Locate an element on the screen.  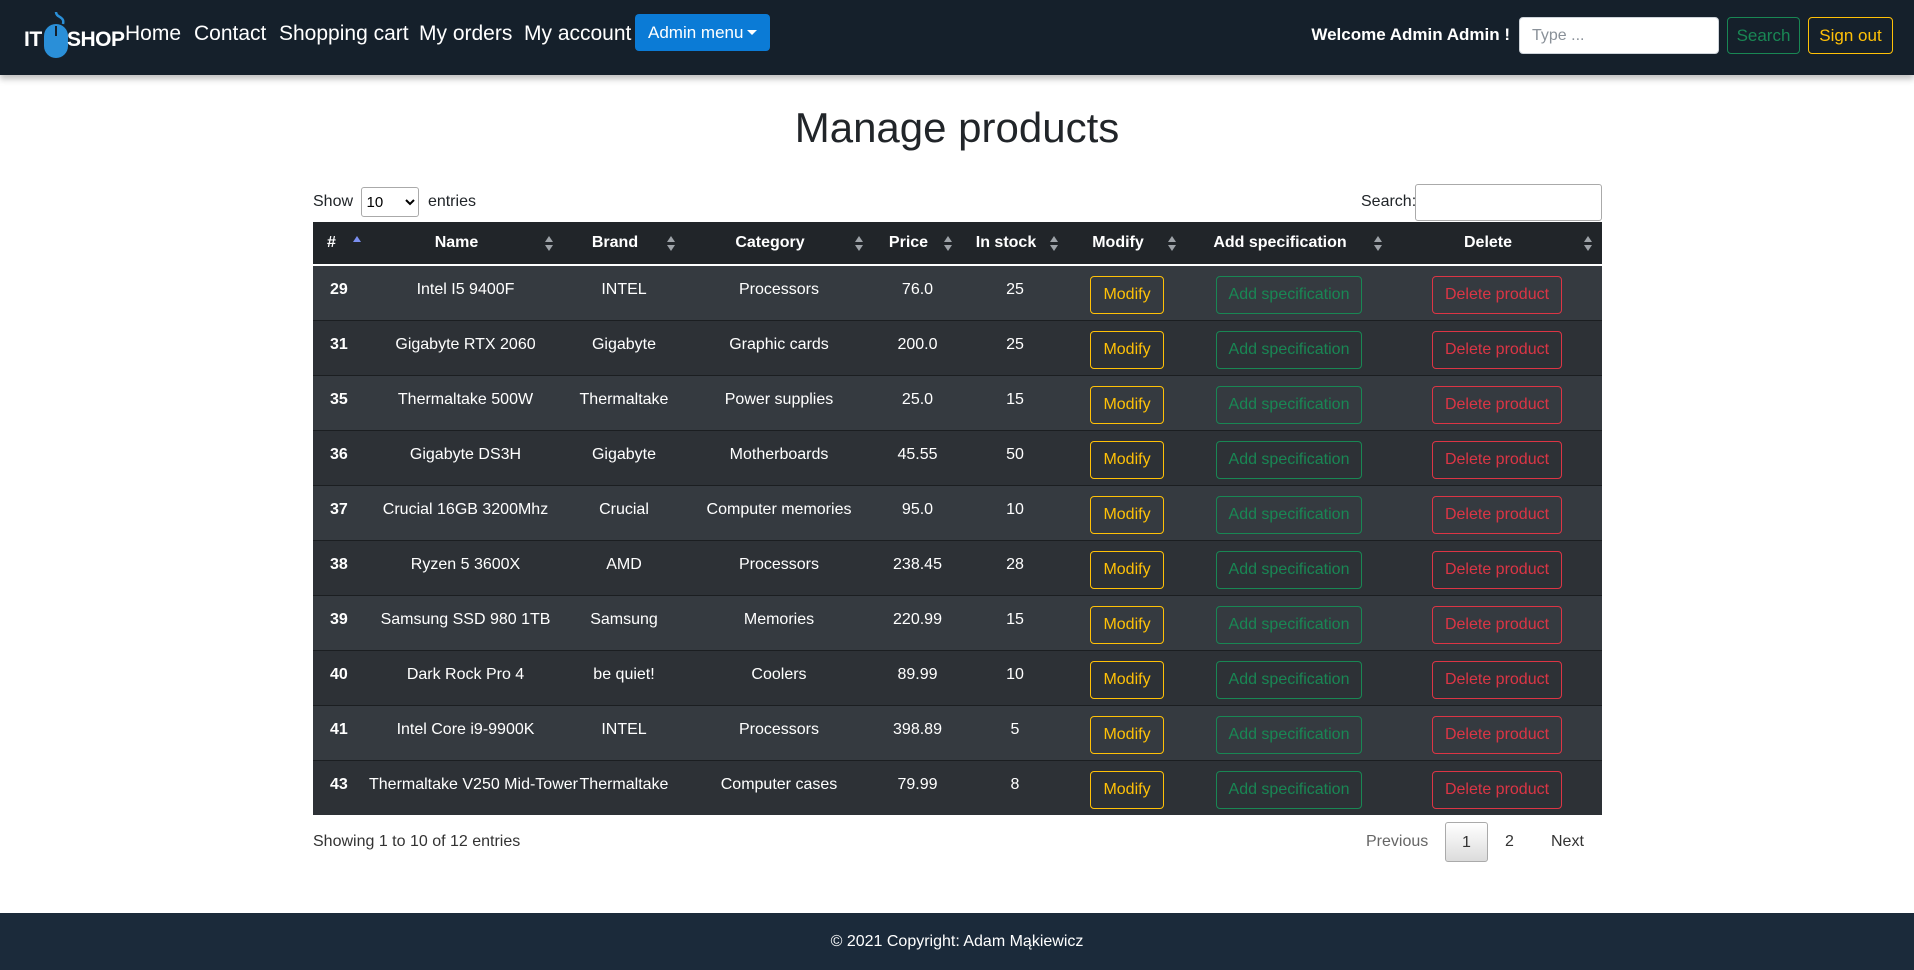
pagination-next: Next is located at coordinates (1567, 842).